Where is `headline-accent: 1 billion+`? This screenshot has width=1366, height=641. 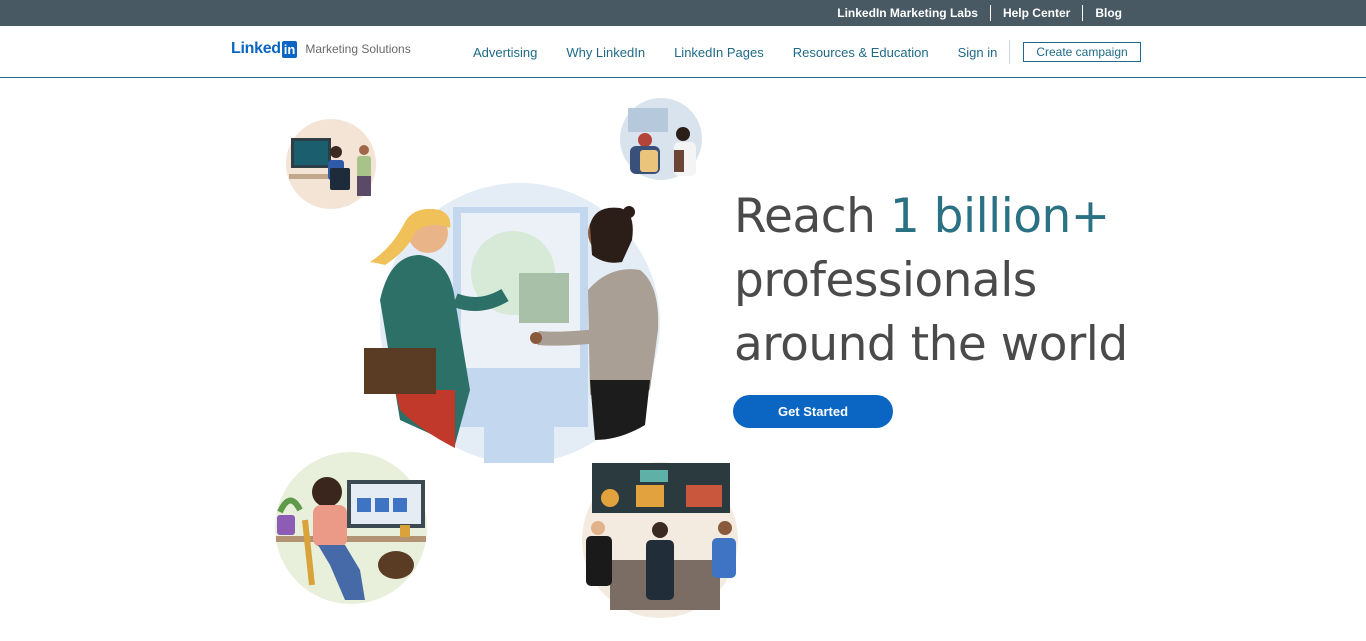 headline-accent: 1 billion+ is located at coordinates (999, 216).